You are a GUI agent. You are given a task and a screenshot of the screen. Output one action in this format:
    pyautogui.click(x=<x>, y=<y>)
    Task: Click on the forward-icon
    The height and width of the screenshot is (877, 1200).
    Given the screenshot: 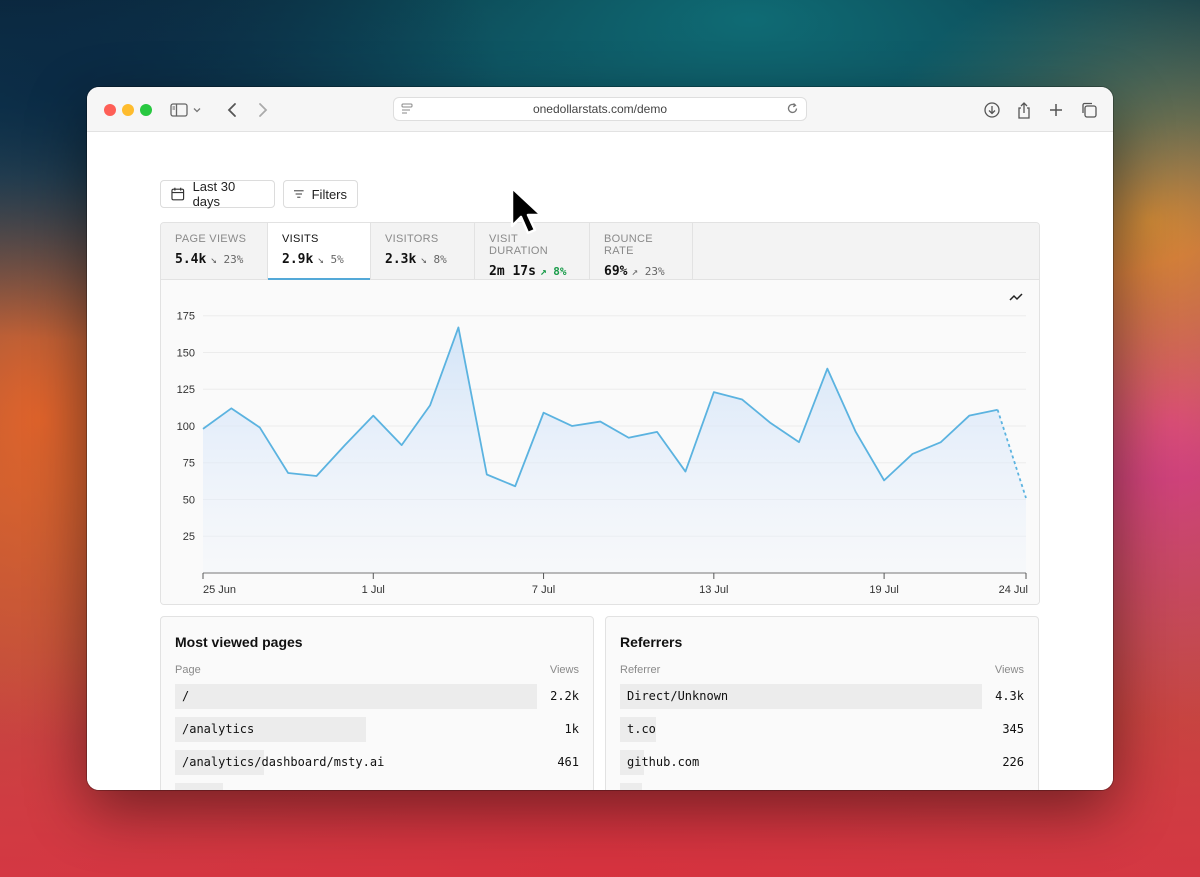 What is the action you would take?
    pyautogui.click(x=263, y=110)
    